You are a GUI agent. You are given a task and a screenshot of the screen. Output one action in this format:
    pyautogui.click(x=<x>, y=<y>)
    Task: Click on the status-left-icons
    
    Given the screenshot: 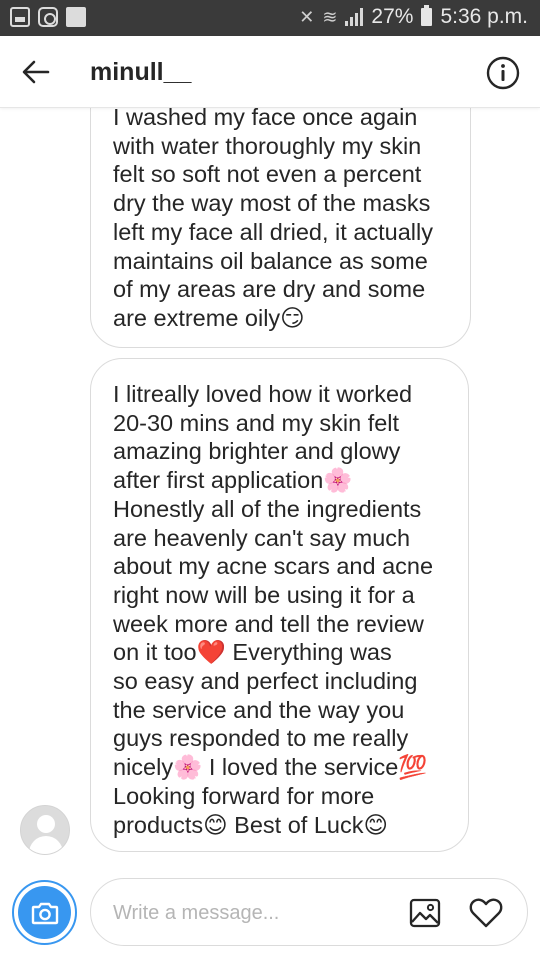 What is the action you would take?
    pyautogui.click(x=48, y=17)
    